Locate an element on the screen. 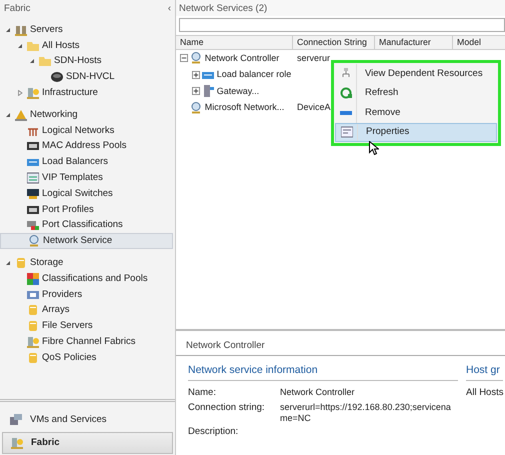 The image size is (505, 455). tree-label: VIP Templates is located at coordinates (72, 177).